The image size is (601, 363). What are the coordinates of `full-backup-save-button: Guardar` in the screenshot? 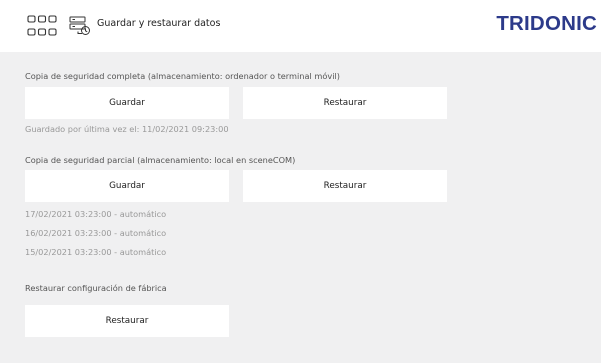 It's located at (127, 103).